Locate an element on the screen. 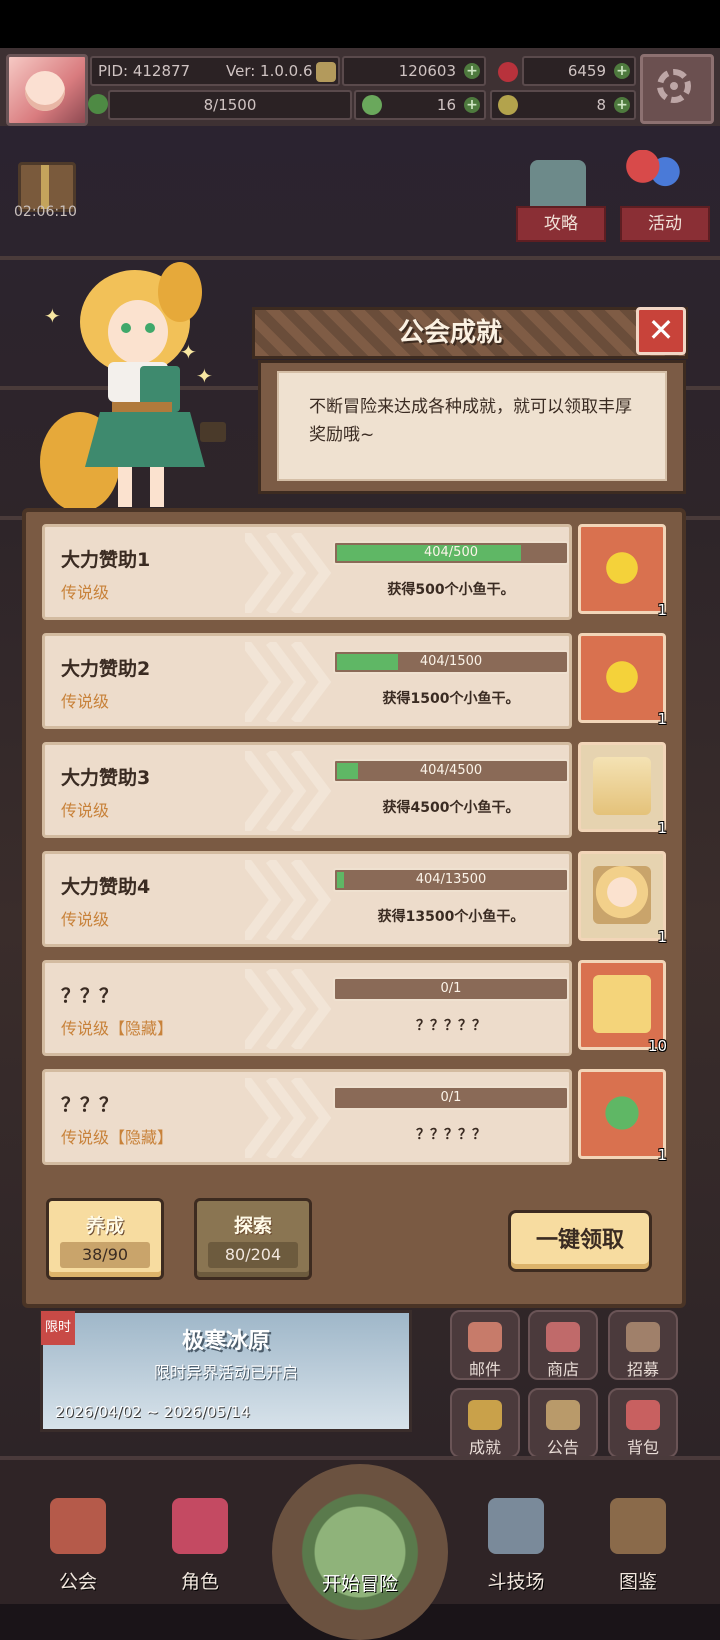  stamina-value: 8/1500 is located at coordinates (230, 105).